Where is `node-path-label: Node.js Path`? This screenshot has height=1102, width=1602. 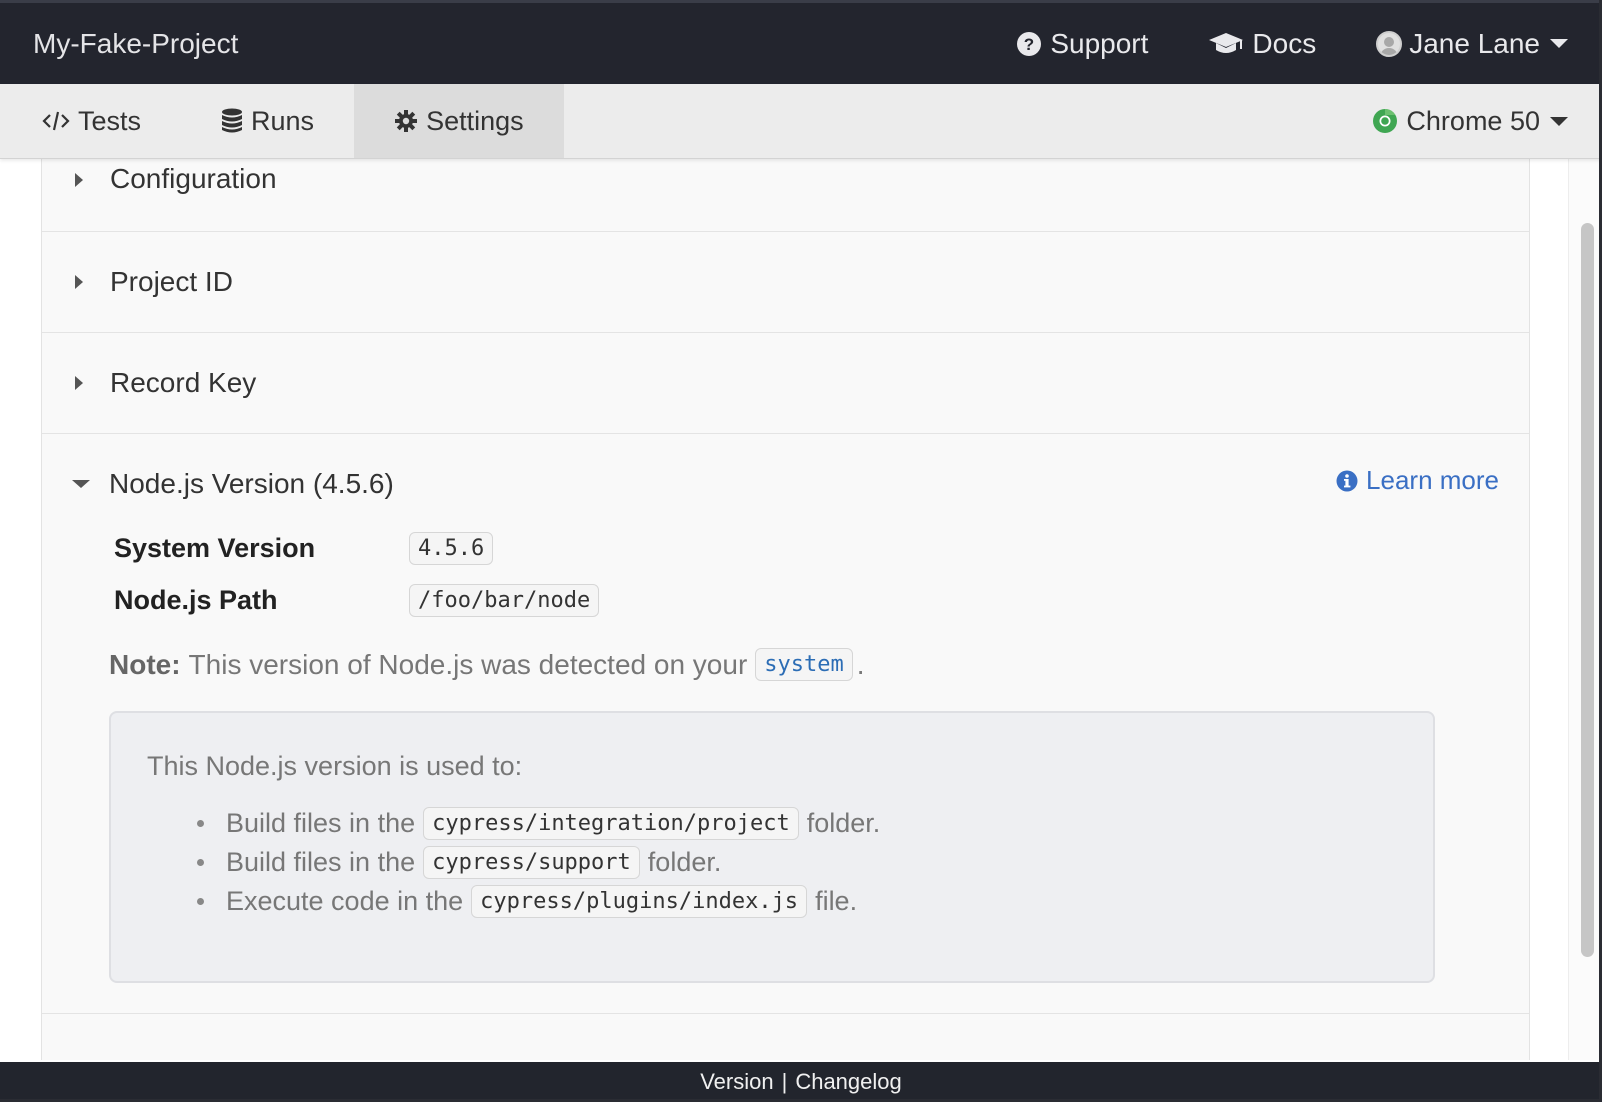
node-path-label: Node.js Path is located at coordinates (196, 599).